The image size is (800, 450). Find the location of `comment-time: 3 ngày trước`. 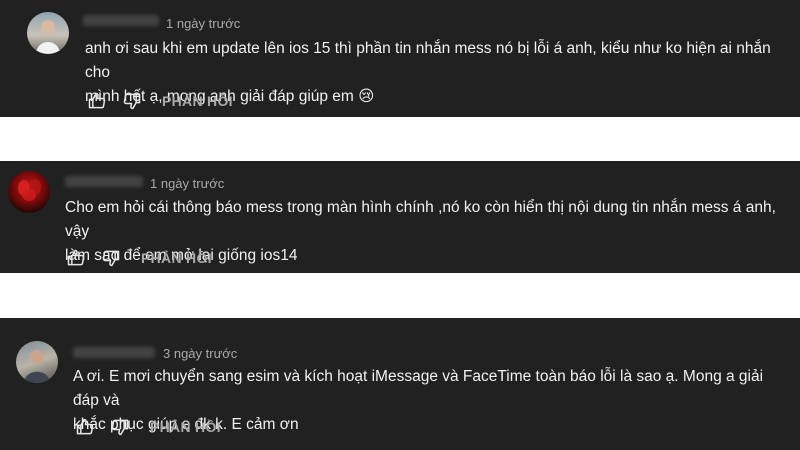

comment-time: 3 ngày trước is located at coordinates (200, 353).